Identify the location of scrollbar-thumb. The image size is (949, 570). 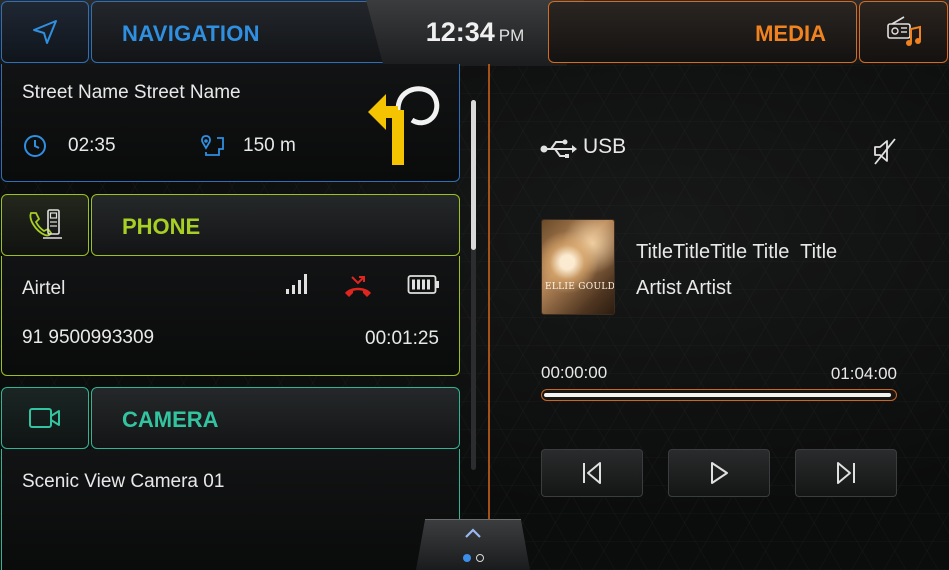
(473, 175).